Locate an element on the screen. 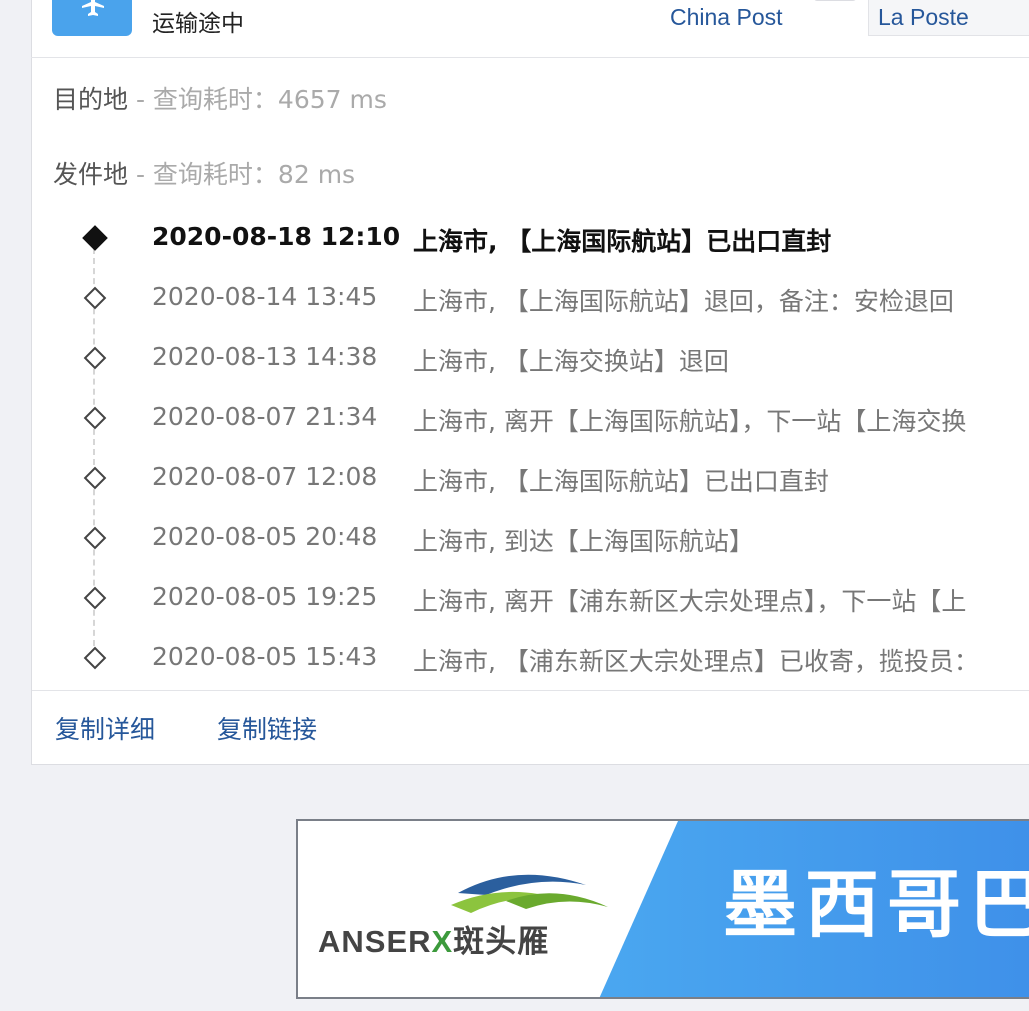 Image resolution: width=1029 pixels, height=1011 pixels. timeline-event: 2020-08-07 12:08 上海市, 【上海国际航站】已出口直封 is located at coordinates (514, 478).